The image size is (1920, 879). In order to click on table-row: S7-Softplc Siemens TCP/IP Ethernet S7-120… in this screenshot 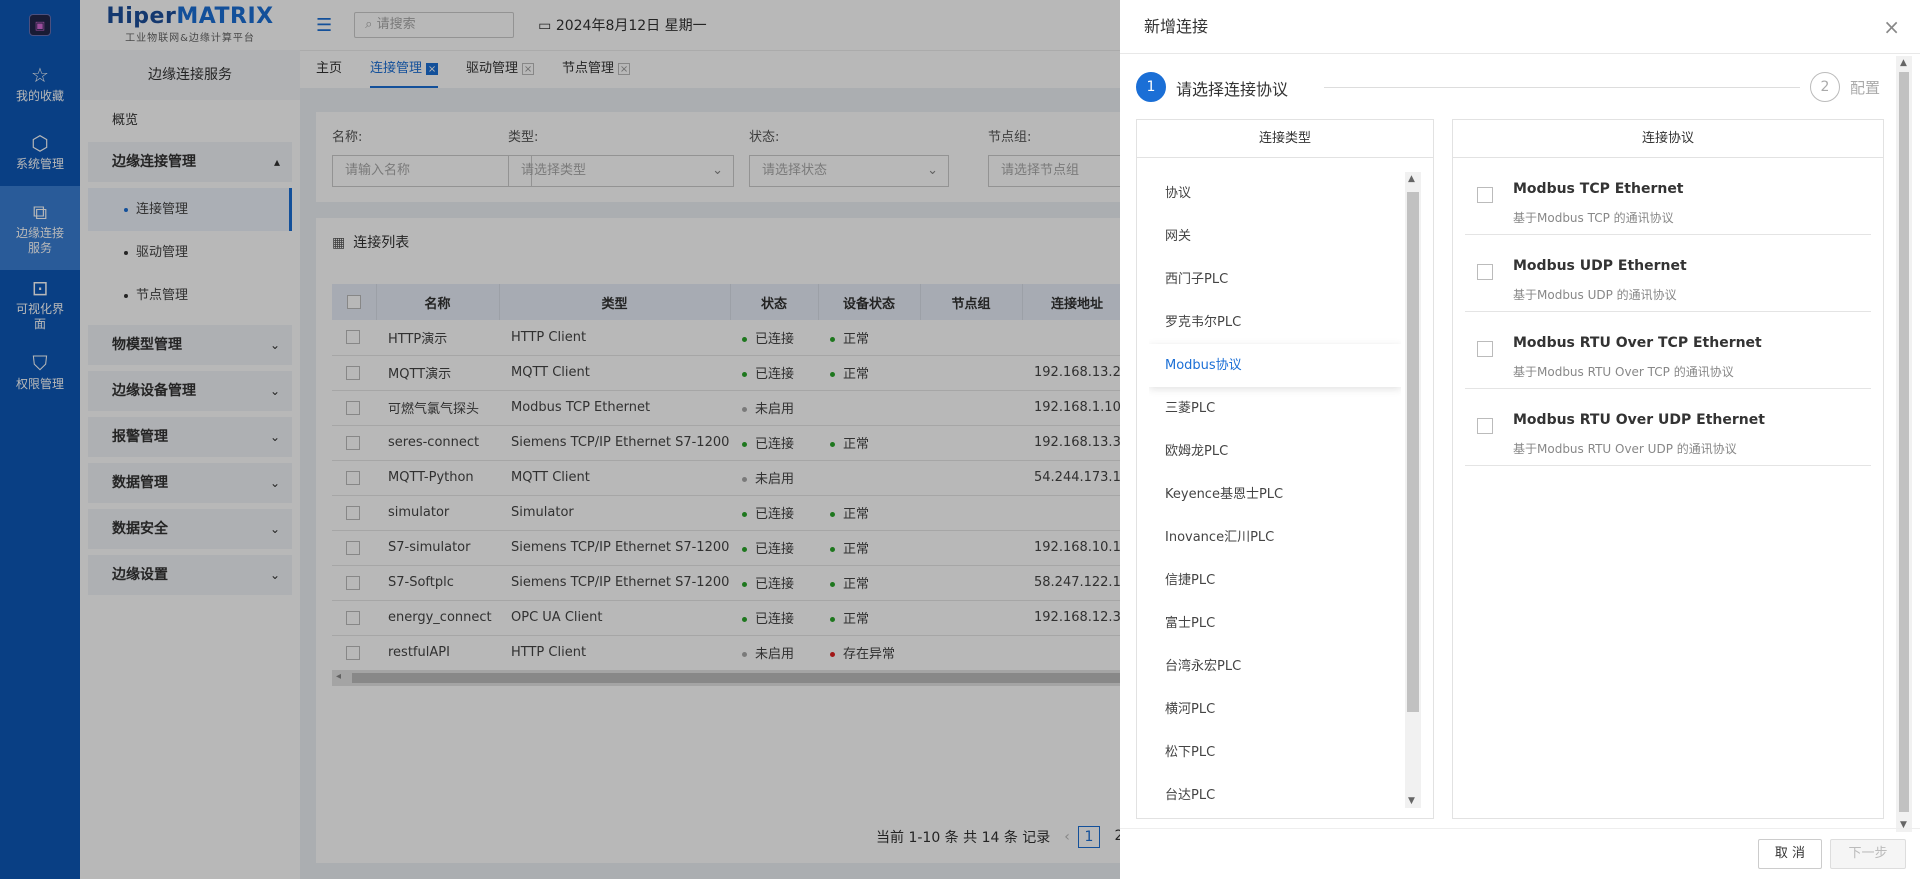, I will do `click(732, 583)`.